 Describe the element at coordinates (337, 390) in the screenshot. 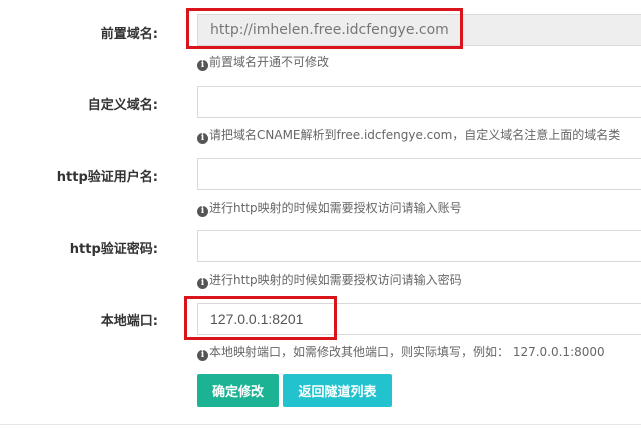

I see `back-to-tunnel-list-button: 返回隧道列表` at that location.